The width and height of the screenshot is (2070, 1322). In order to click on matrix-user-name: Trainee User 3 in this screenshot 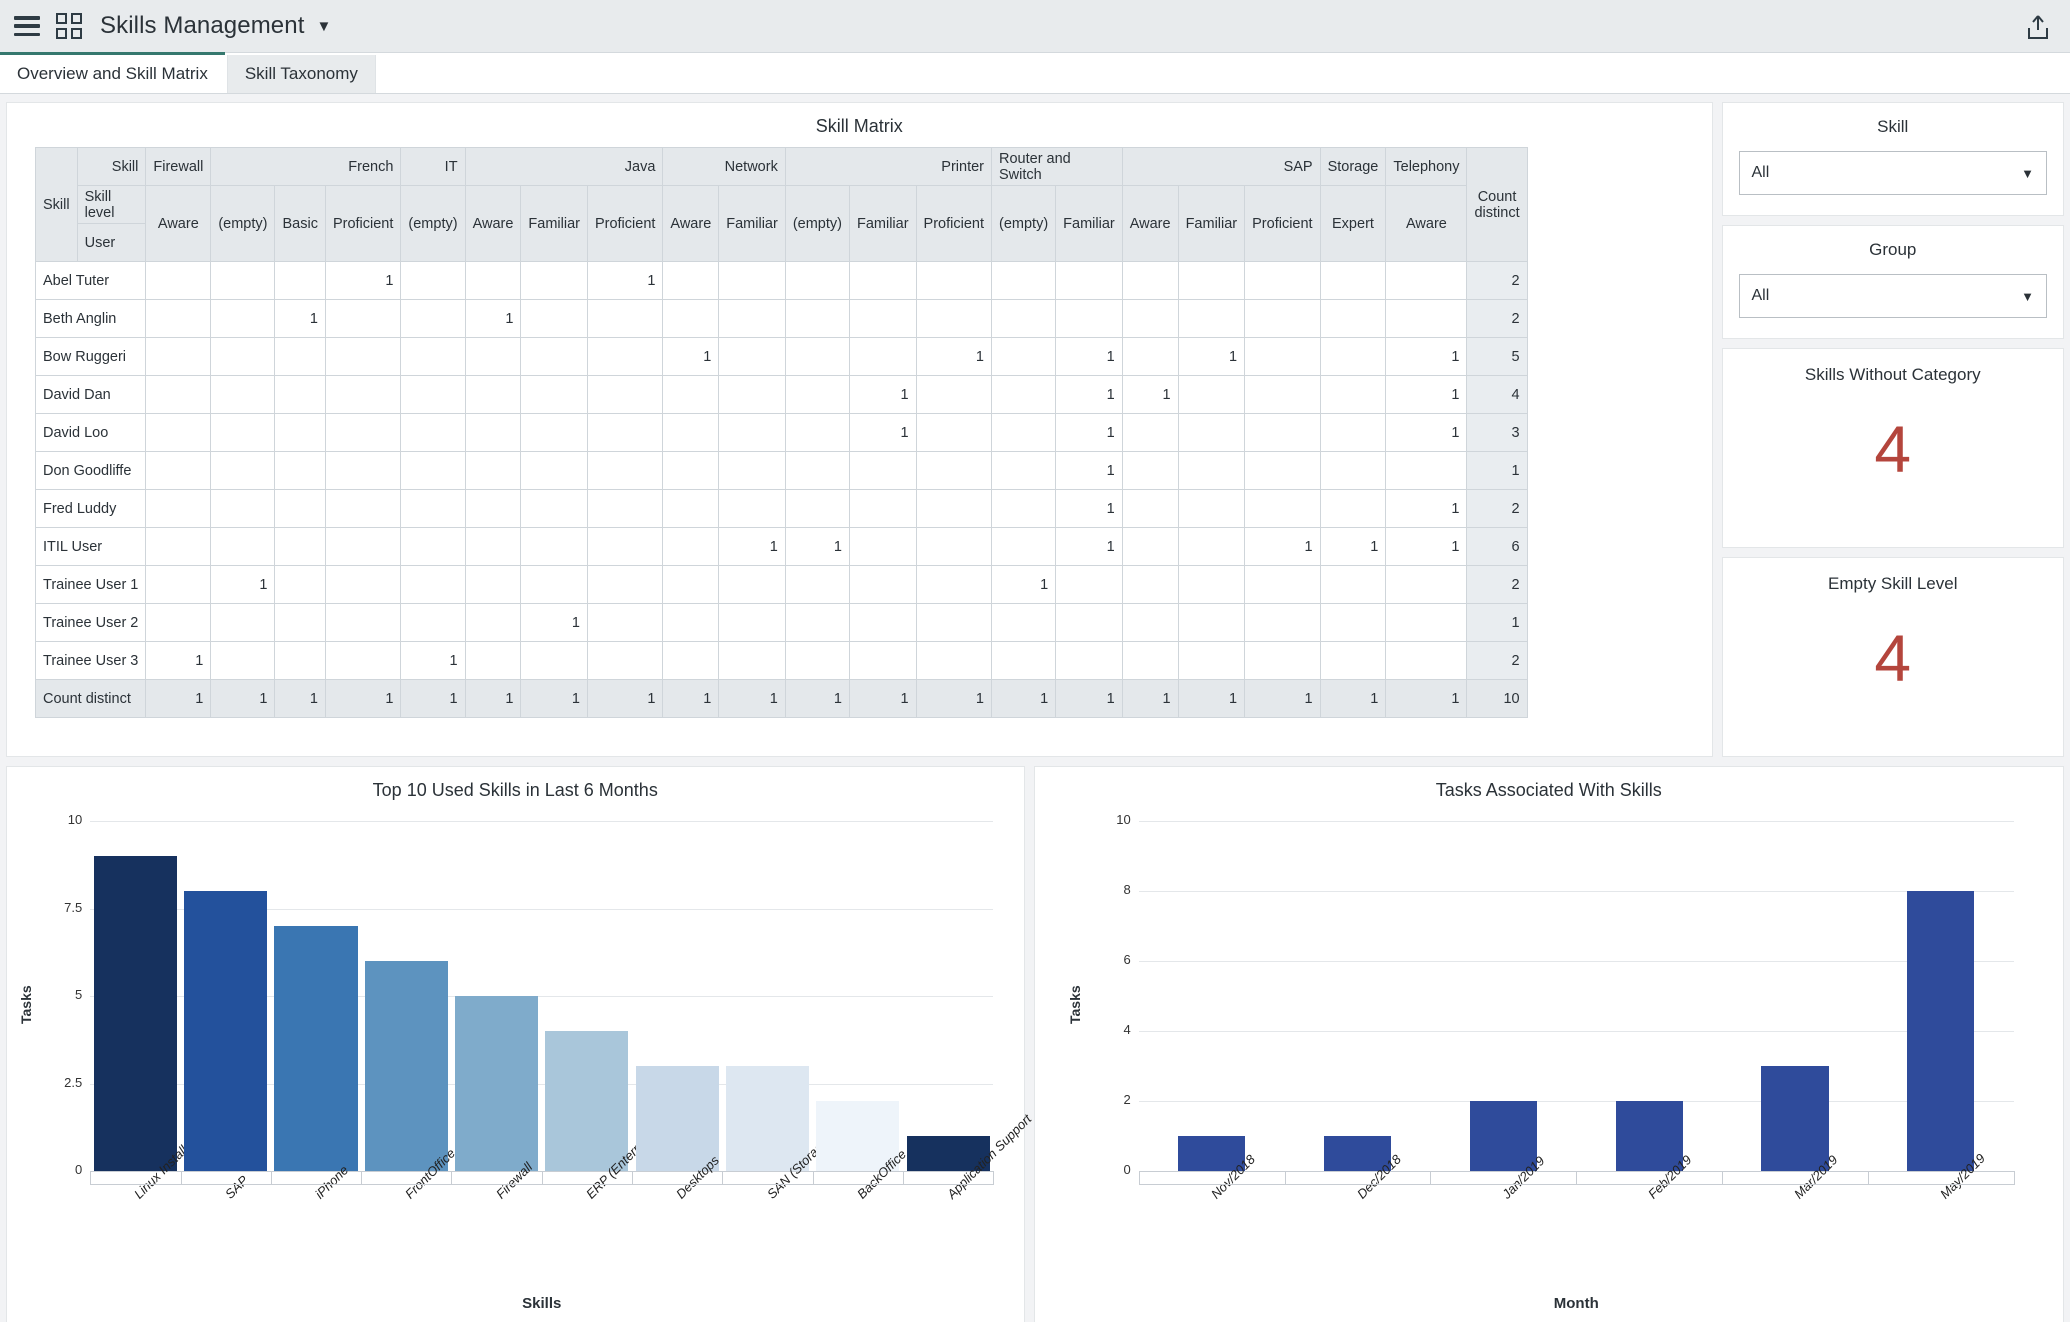, I will do `click(90, 660)`.